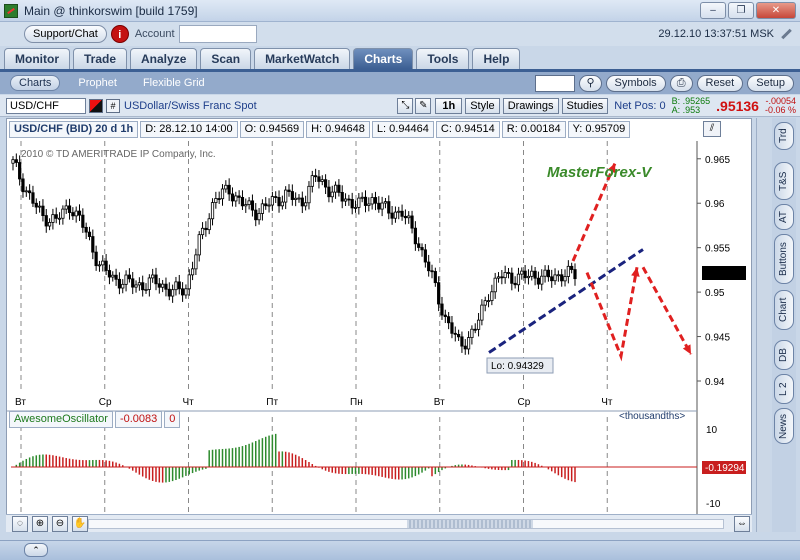  Describe the element at coordinates (566, 301) in the screenshot. I see `trendline` at that location.